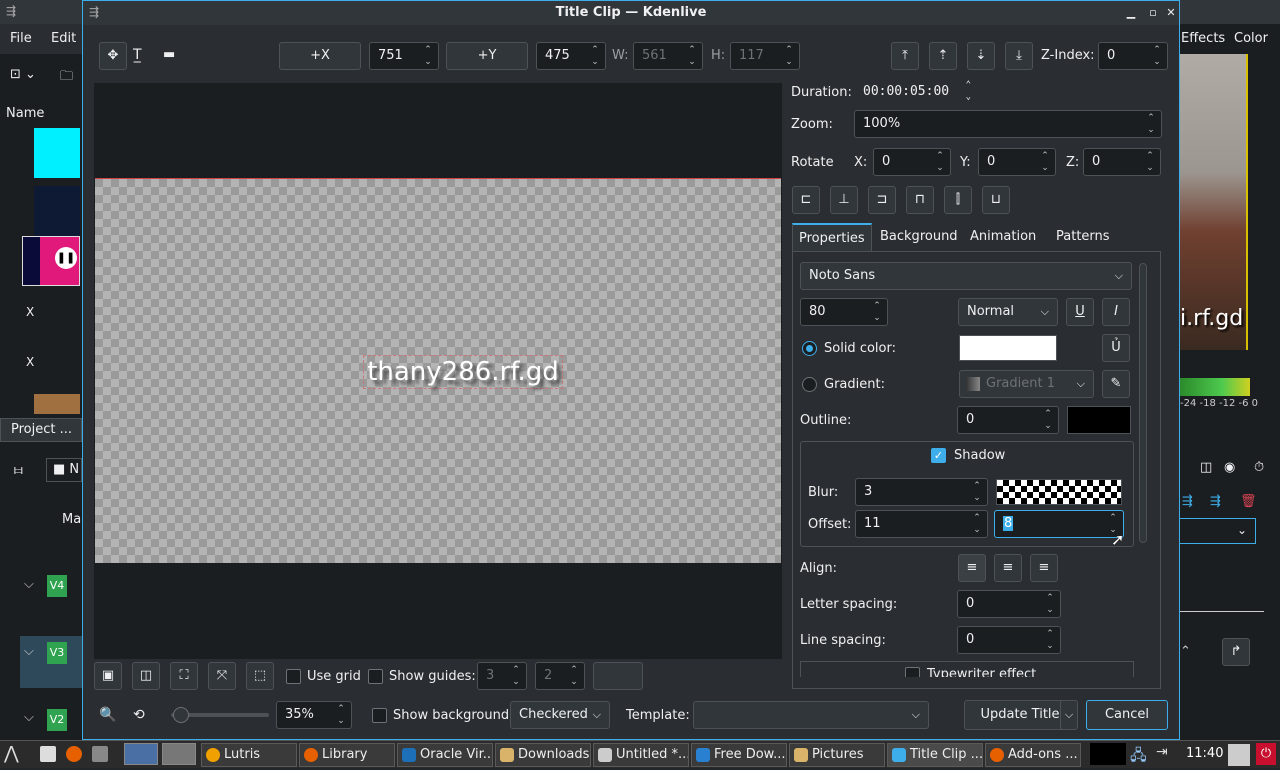 Image resolution: width=1280 pixels, height=770 pixels. Describe the element at coordinates (260, 676) in the screenshot. I see `selection-icon: ⬚` at that location.